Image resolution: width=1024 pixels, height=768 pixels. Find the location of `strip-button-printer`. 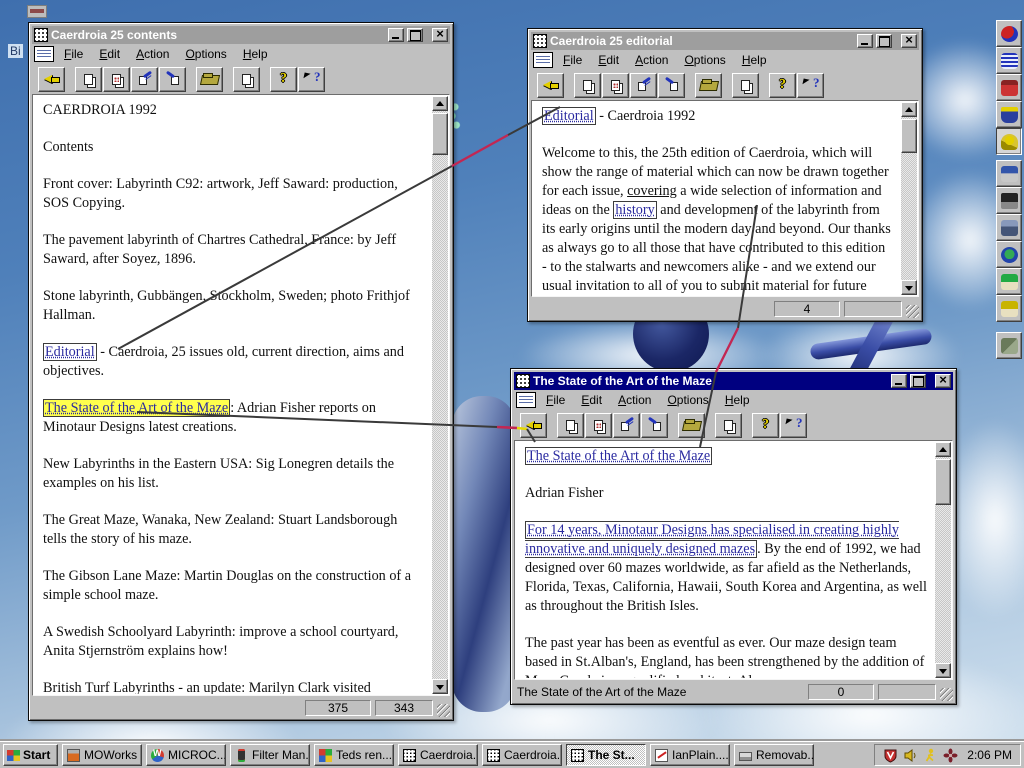

strip-button-printer is located at coordinates (1009, 227).